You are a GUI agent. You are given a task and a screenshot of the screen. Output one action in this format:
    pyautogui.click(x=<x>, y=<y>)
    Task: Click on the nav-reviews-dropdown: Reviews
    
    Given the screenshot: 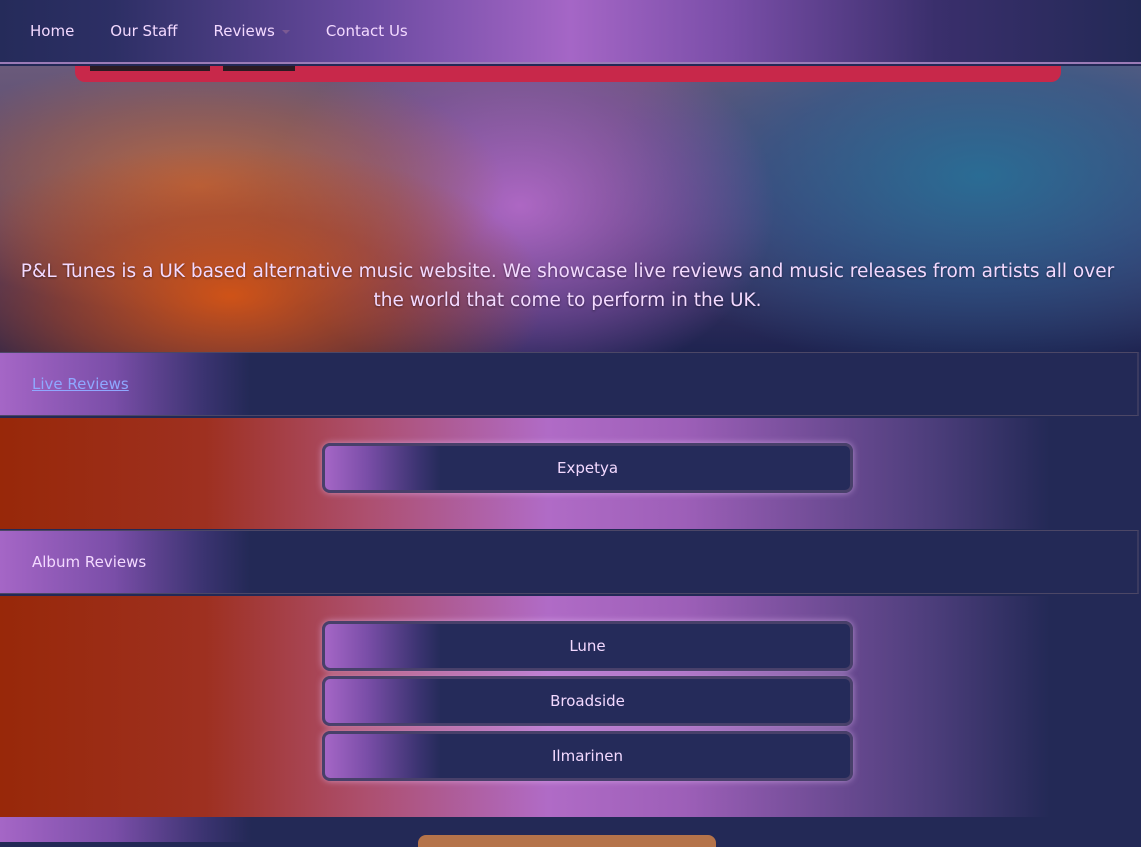 What is the action you would take?
    pyautogui.click(x=251, y=31)
    